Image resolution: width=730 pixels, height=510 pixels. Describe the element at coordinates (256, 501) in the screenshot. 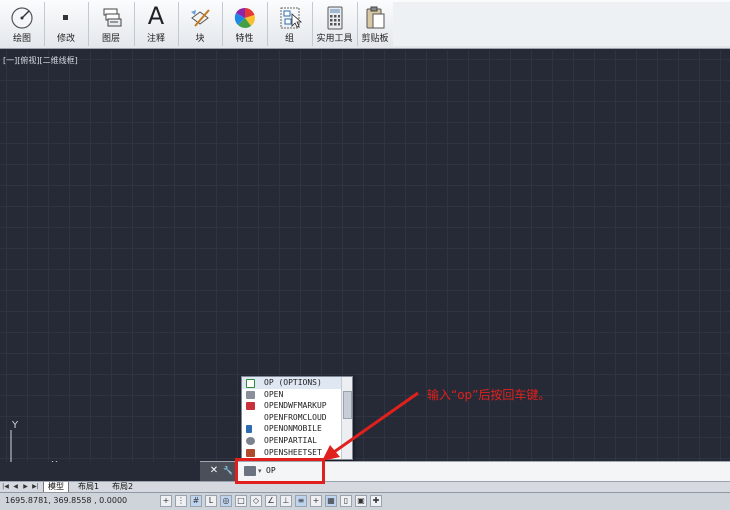

I see `3d-object-snap-button: ◇` at that location.